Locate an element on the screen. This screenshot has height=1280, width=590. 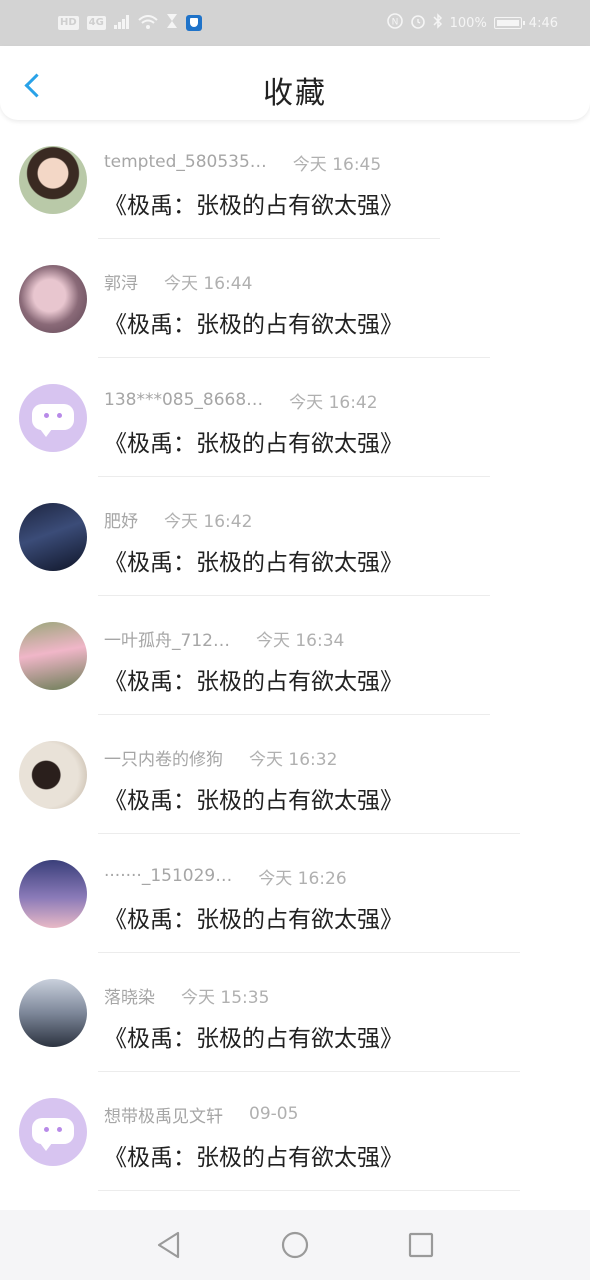
status-left: HD 4G is located at coordinates (130, 23).